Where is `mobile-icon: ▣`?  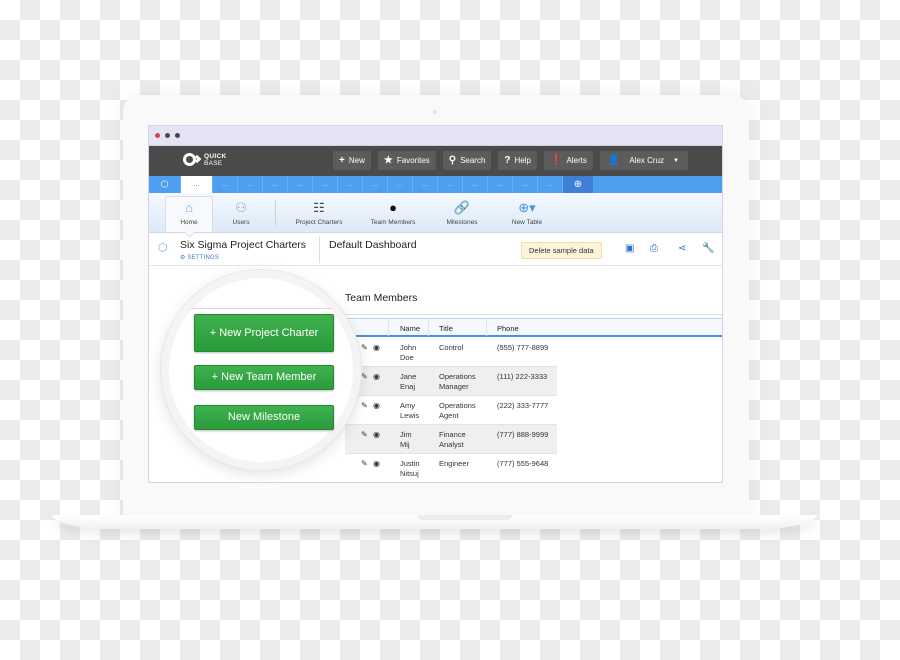 mobile-icon: ▣ is located at coordinates (629, 248).